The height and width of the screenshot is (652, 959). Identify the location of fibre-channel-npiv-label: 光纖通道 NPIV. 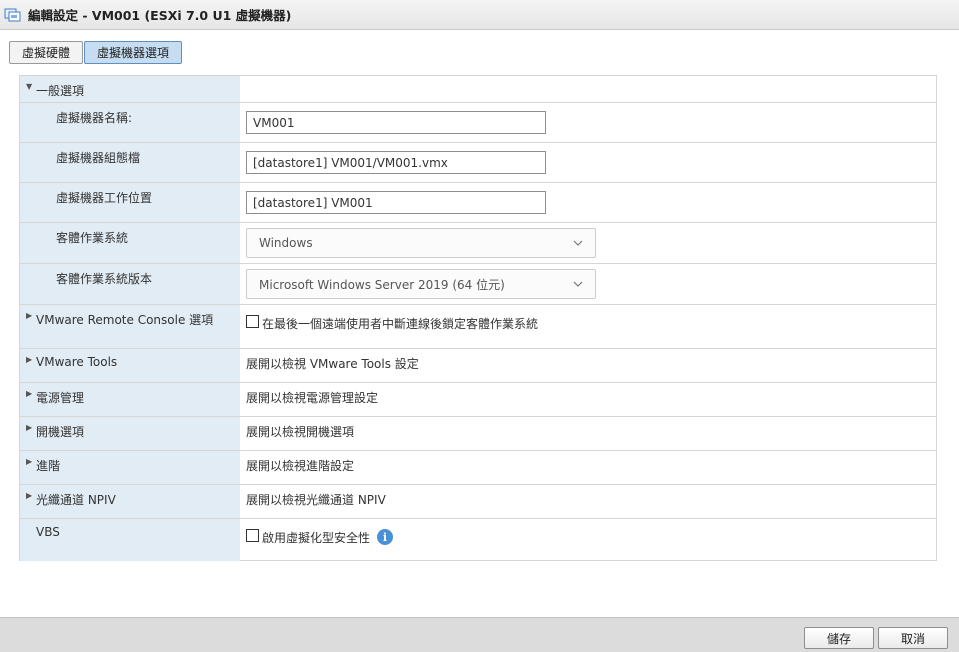
(76, 500).